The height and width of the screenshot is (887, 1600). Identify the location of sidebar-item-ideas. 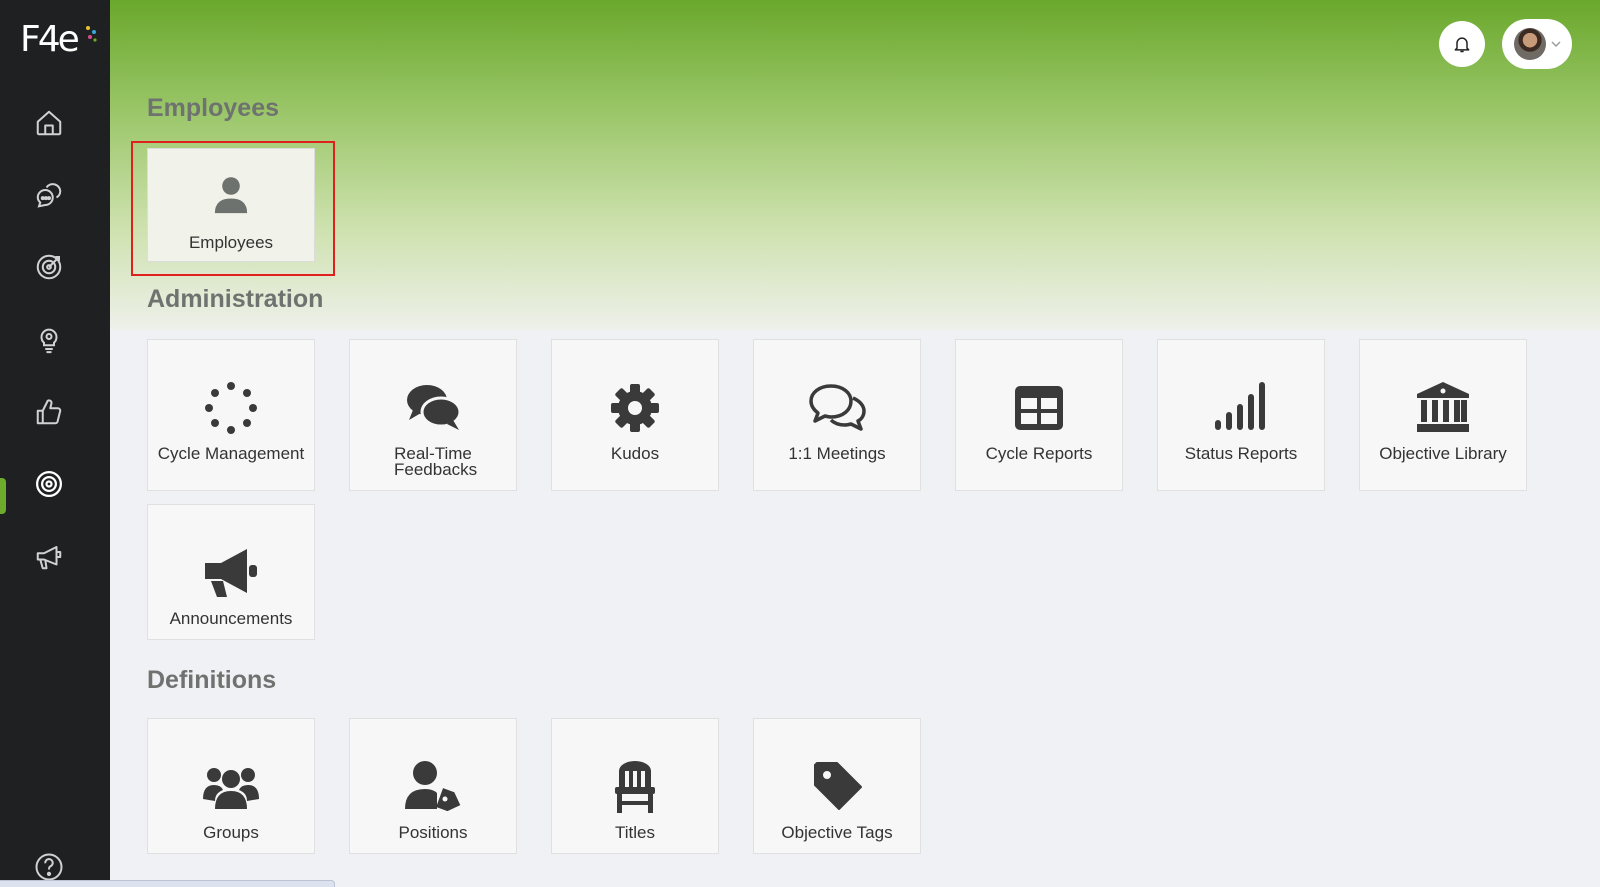
(49, 339).